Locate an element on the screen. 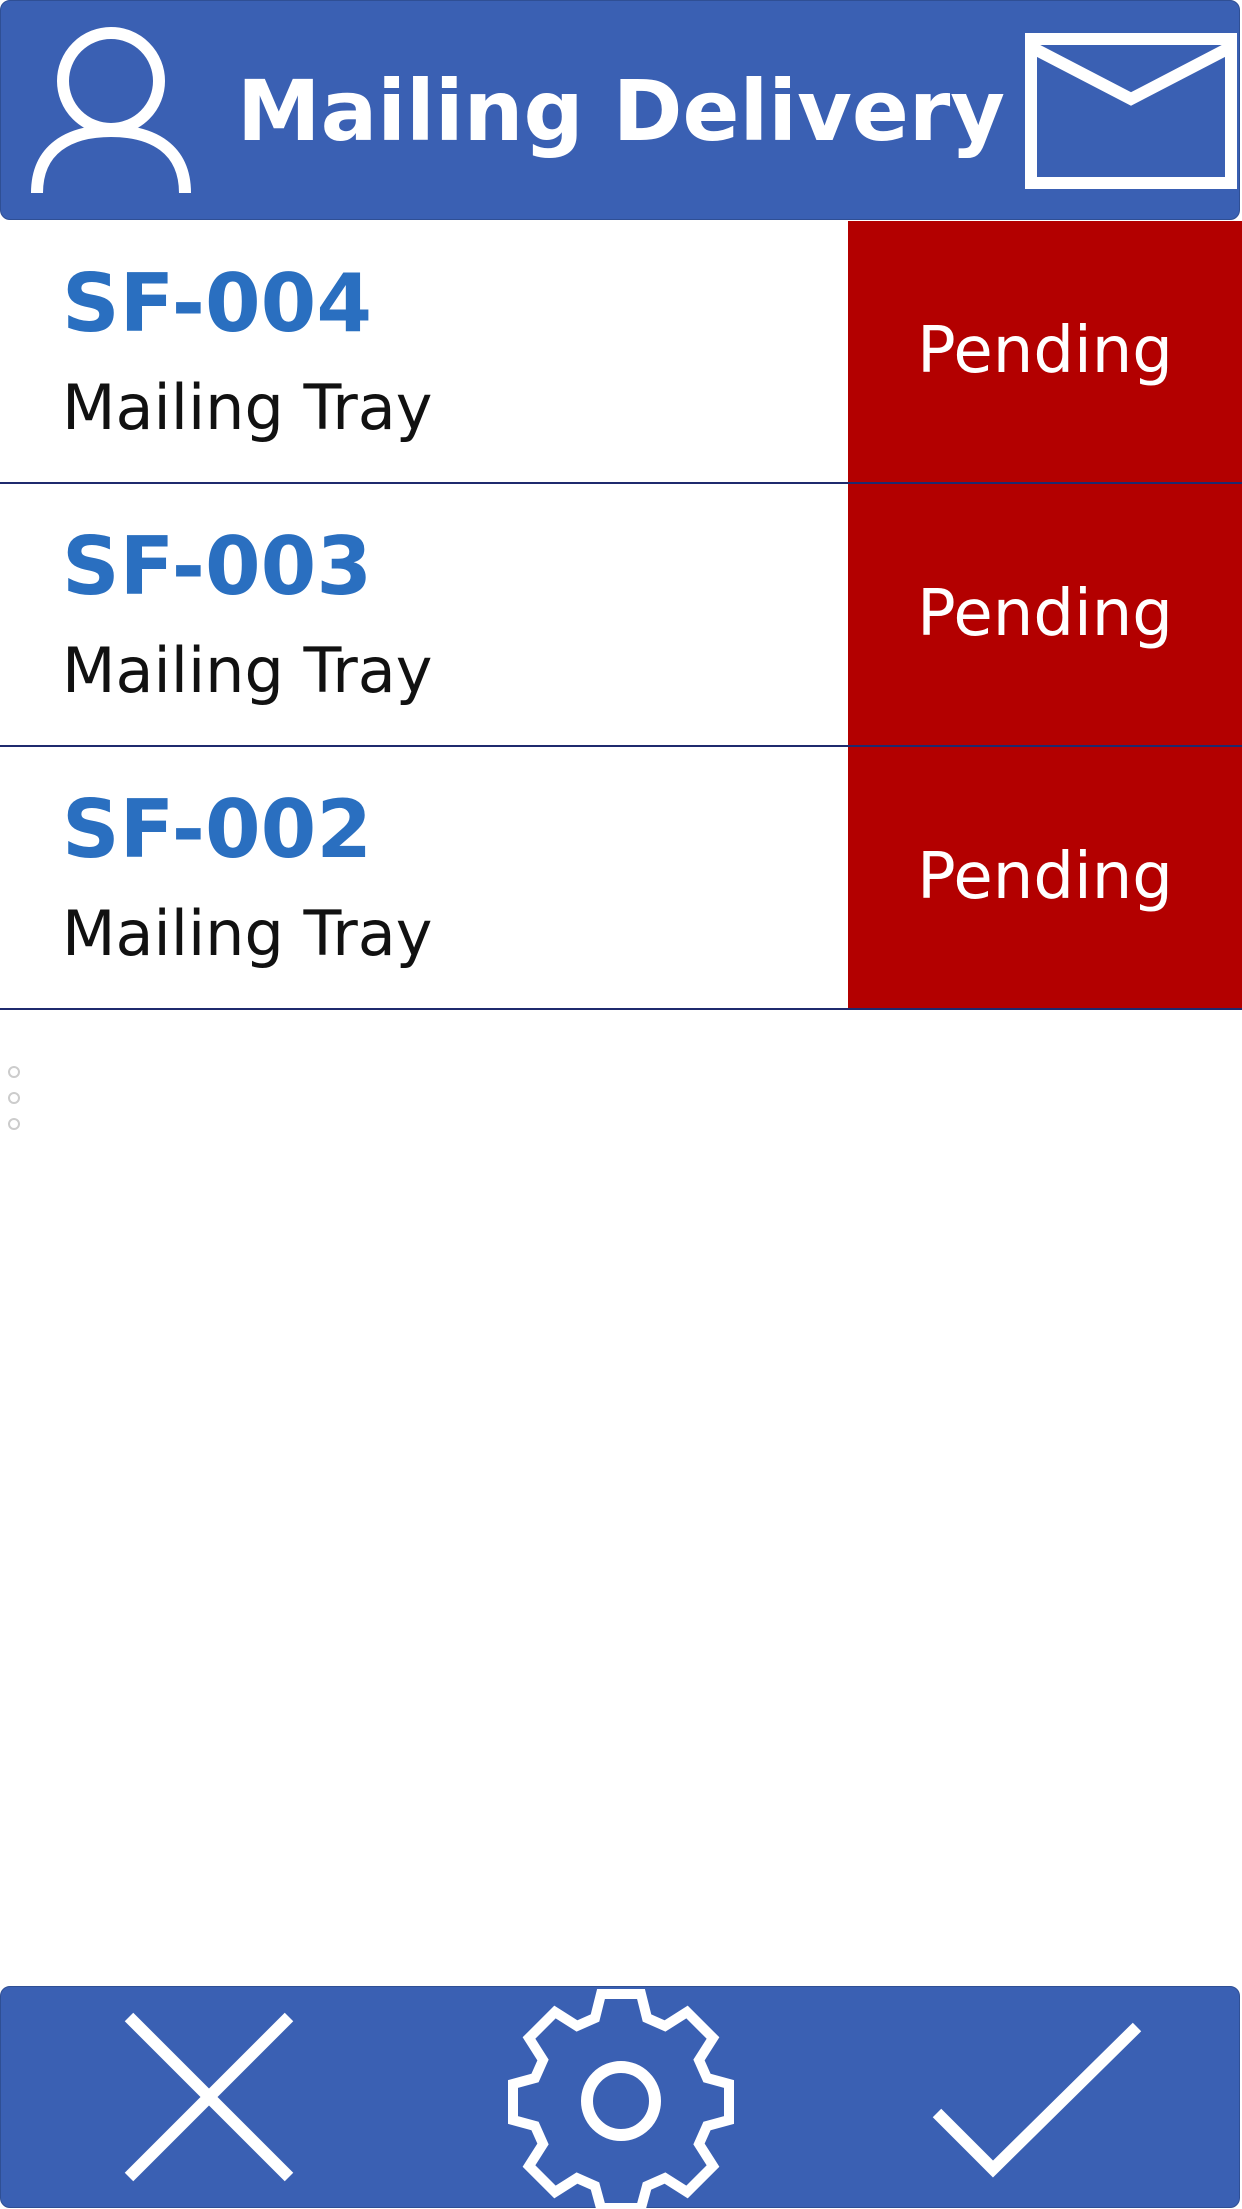 Image resolution: width=1242 pixels, height=2209 pixels. settings-button is located at coordinates (621, 2098).